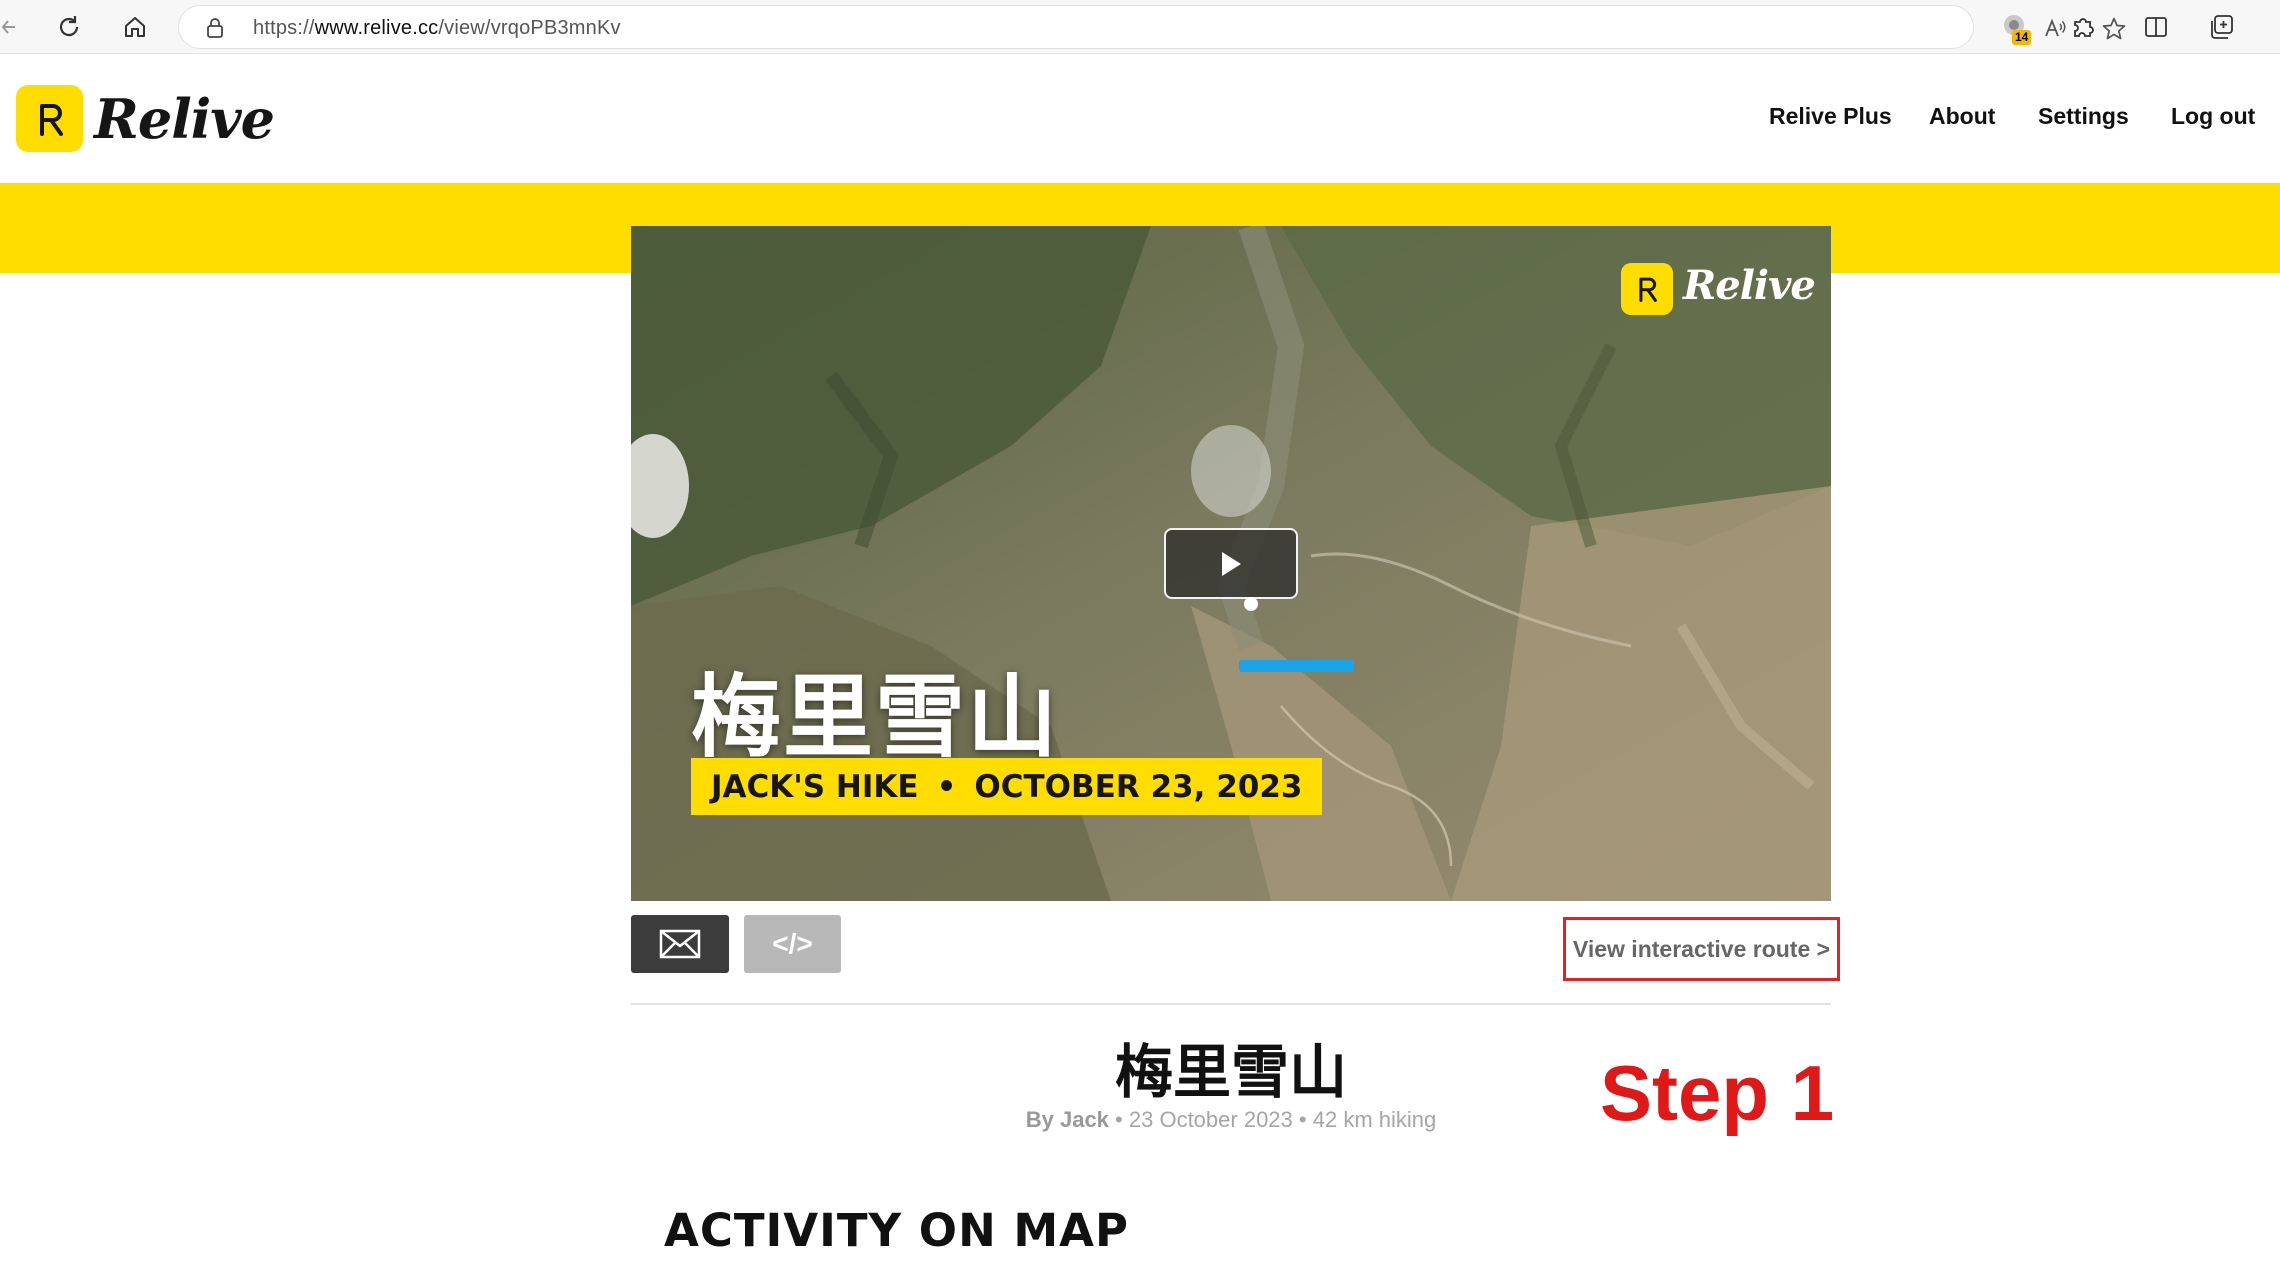 Image resolution: width=2280 pixels, height=1263 pixels. Describe the element at coordinates (1701, 949) in the screenshot. I see `view-interactive-route-link: View interactive route >` at that location.